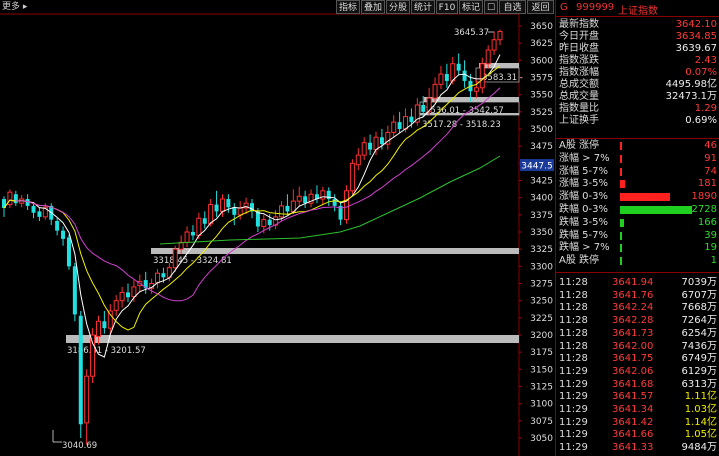  What do you see at coordinates (637, 397) in the screenshot?
I see `tick-row: 11:29 3641.57 1.11亿` at bounding box center [637, 397].